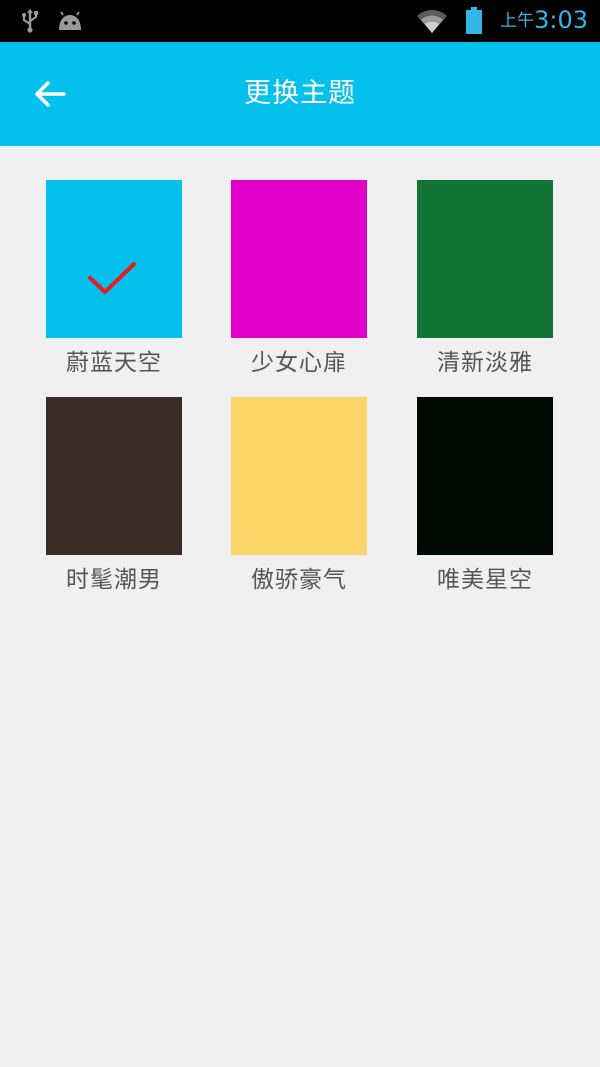 The height and width of the screenshot is (1067, 600). Describe the element at coordinates (485, 363) in the screenshot. I see `theme-label: 清新淡雅` at that location.